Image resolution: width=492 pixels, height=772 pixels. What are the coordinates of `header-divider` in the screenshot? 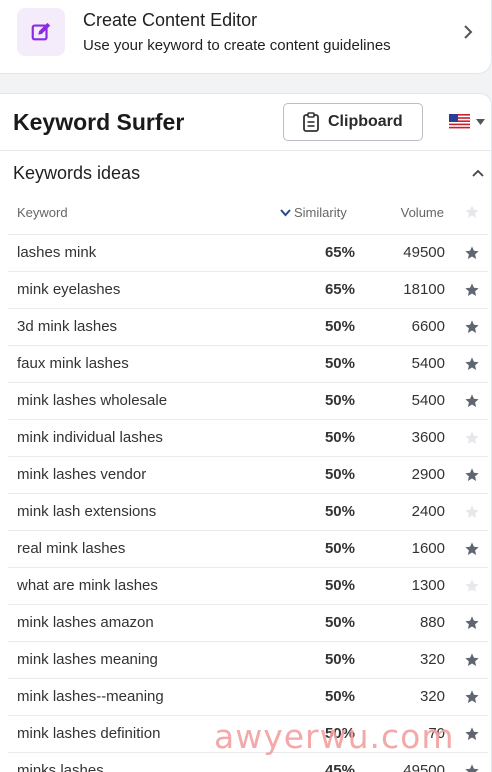 It's located at (246, 150).